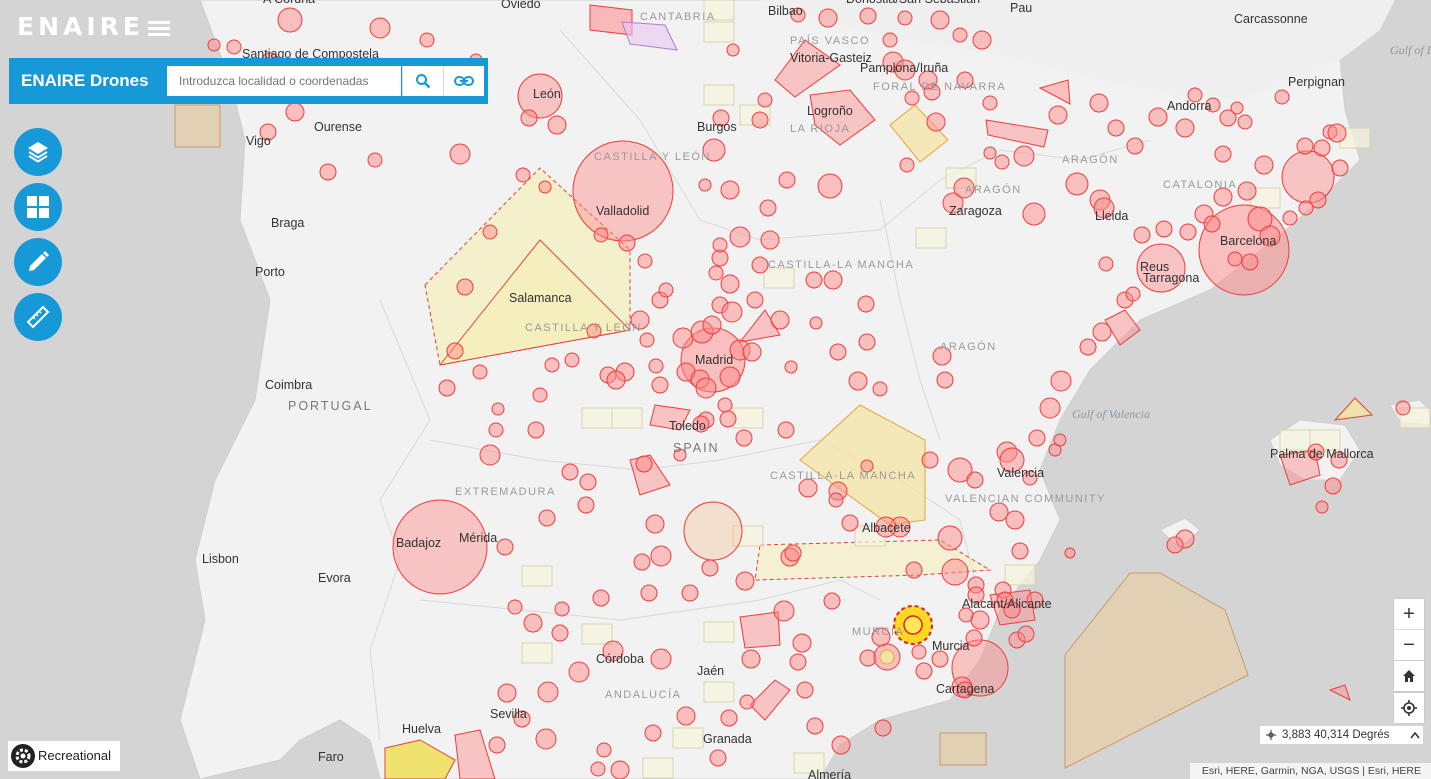 Image resolution: width=1431 pixels, height=779 pixels. Describe the element at coordinates (1409, 676) in the screenshot. I see `home-button` at that location.